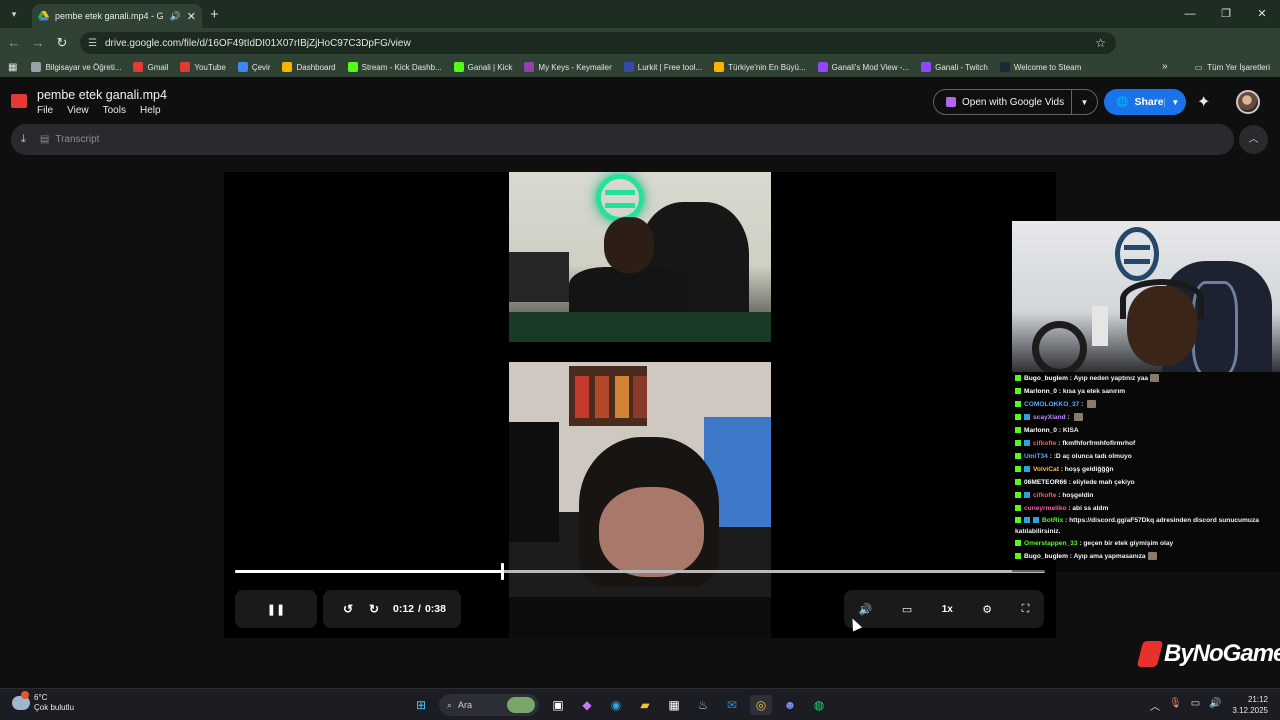 The width and height of the screenshot is (1280, 720). I want to click on search-placeholder: Ara, so click(465, 705).